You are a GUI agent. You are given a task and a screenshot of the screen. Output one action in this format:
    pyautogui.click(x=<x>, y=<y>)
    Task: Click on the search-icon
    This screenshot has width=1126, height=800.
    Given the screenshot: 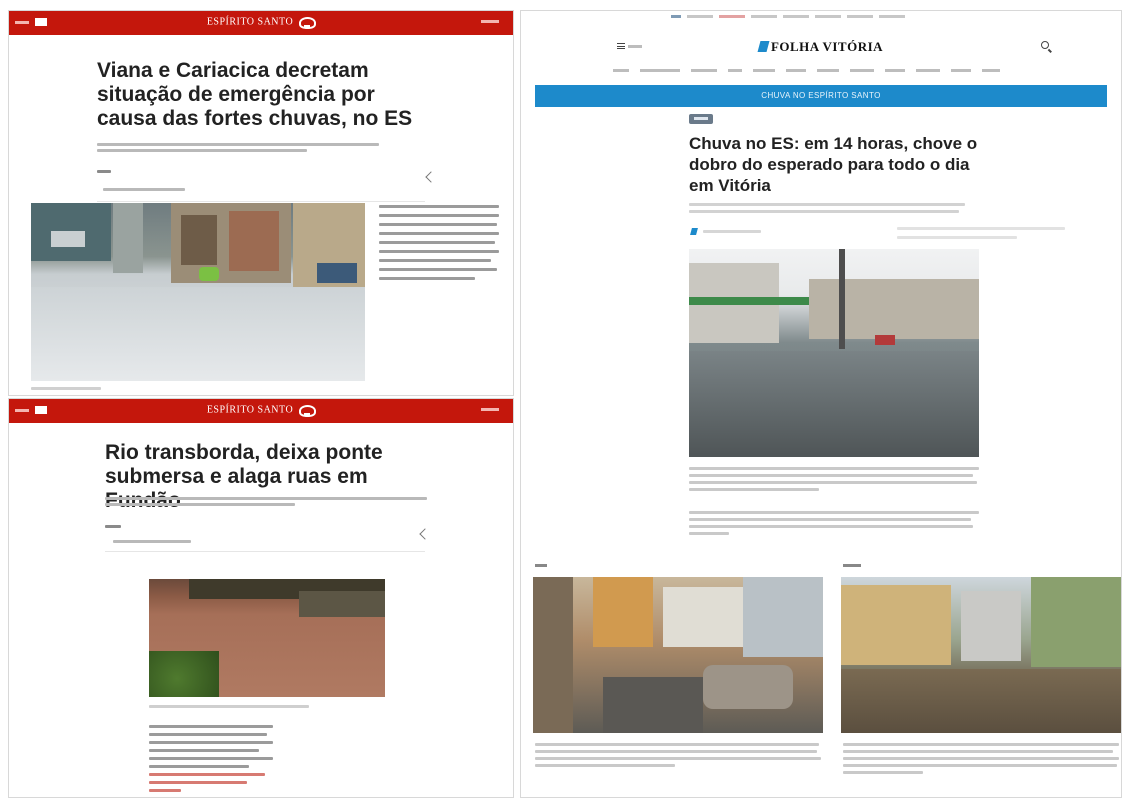 What is the action you would take?
    pyautogui.click(x=1045, y=45)
    